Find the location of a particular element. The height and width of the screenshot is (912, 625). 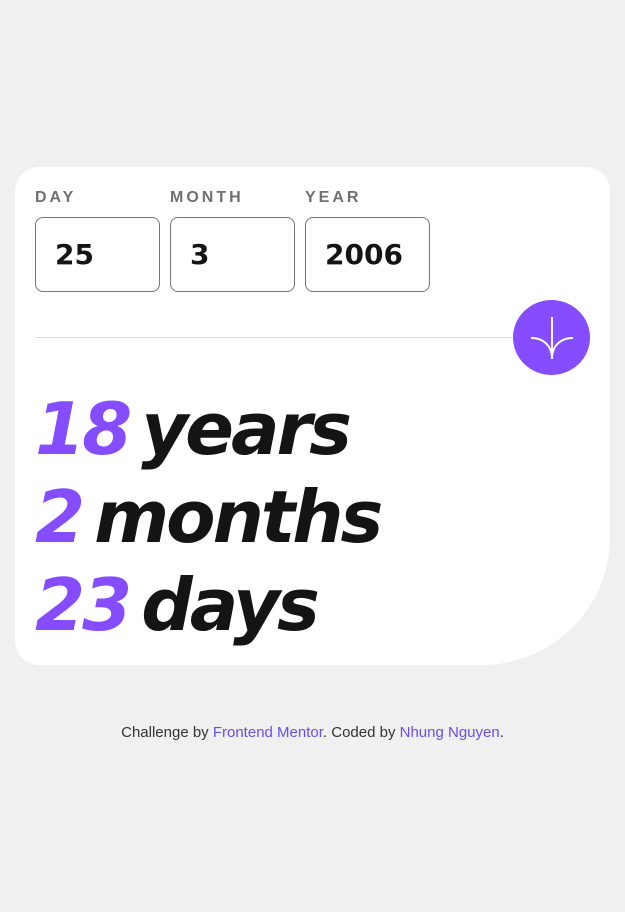

arrow-down-icon is located at coordinates (551, 337).